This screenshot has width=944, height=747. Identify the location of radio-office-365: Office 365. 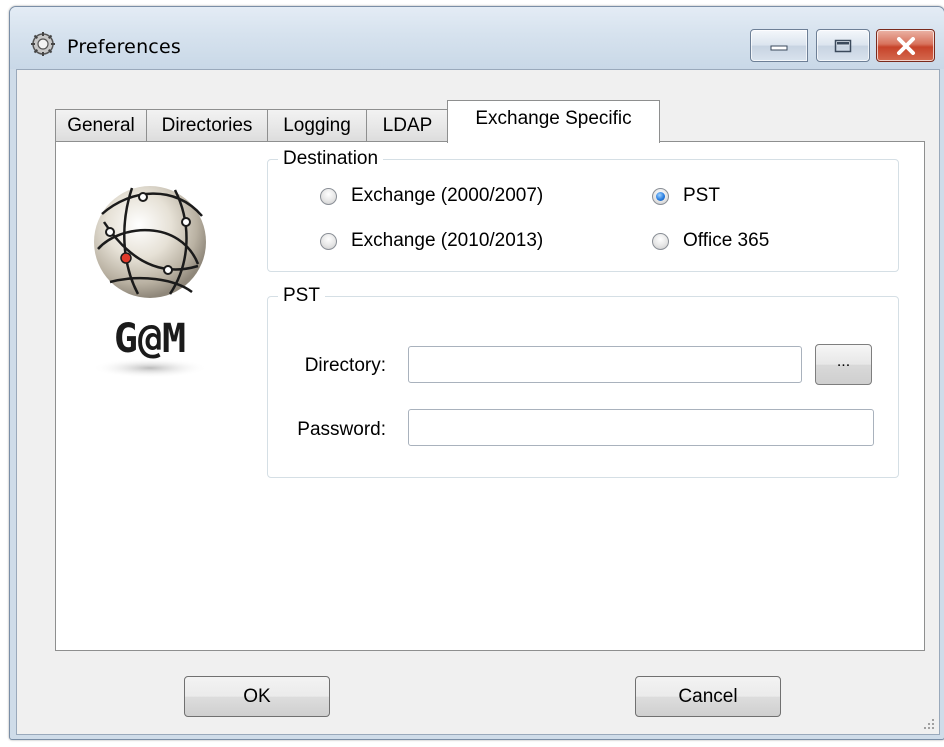
(710, 241).